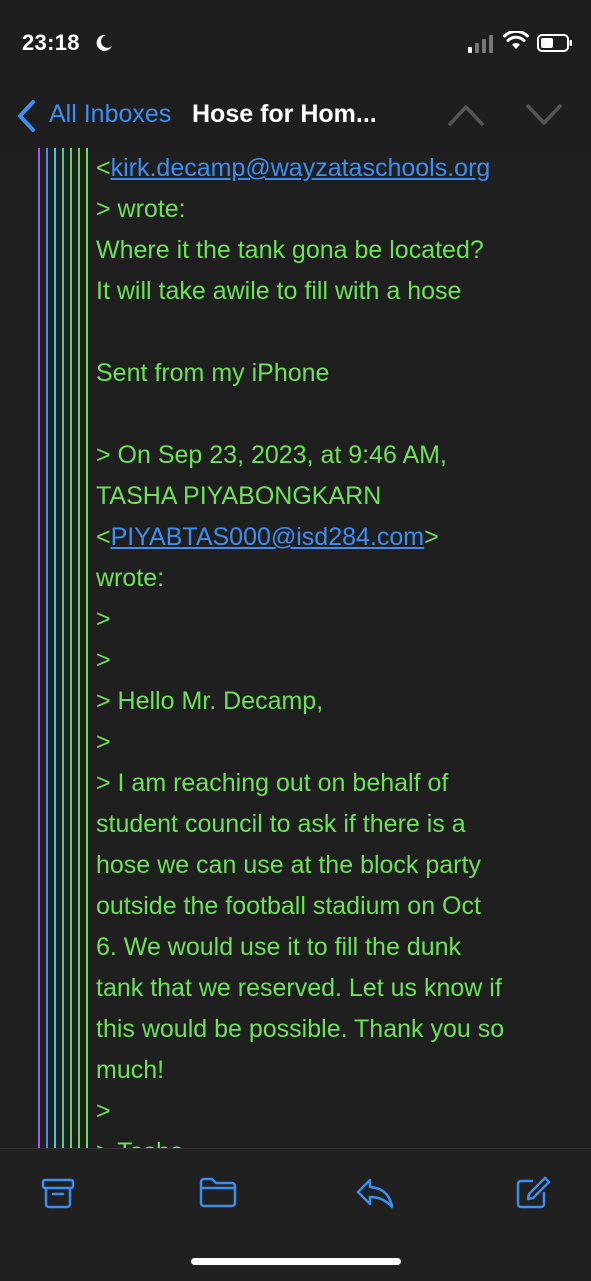  I want to click on back-chevron-icon, so click(26, 116).